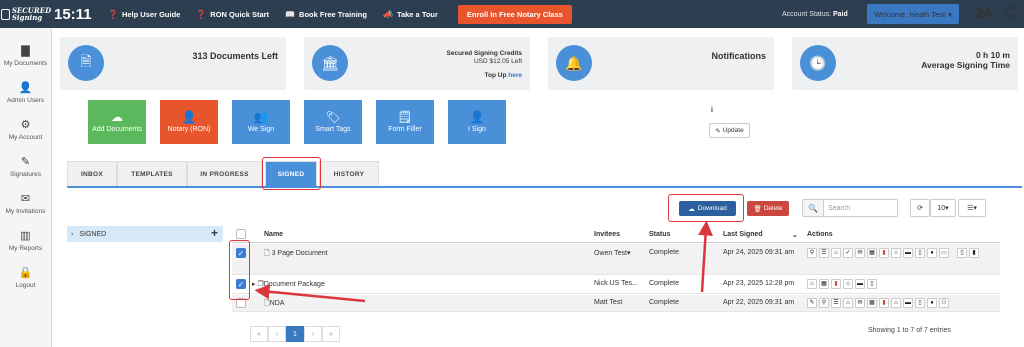 Image resolution: width=1024 pixels, height=347 pixels. Describe the element at coordinates (410, 14) in the screenshot. I see `take-a-tour-link: 📣 Take a Tour` at that location.